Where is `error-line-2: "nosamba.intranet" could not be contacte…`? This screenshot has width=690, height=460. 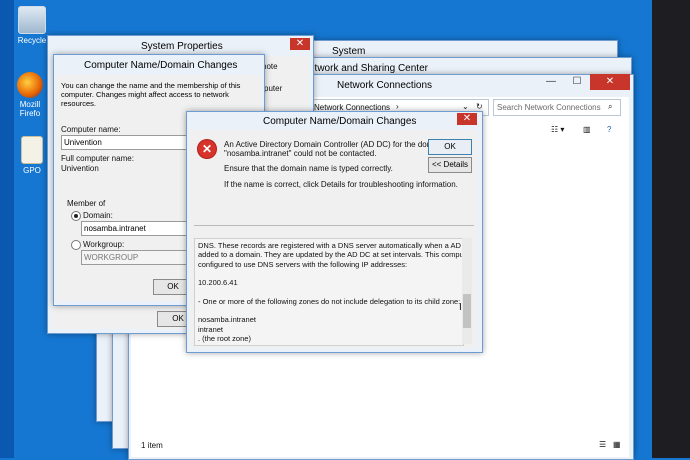 error-line-2: "nosamba.intranet" could not be contacte… is located at coordinates (300, 153).